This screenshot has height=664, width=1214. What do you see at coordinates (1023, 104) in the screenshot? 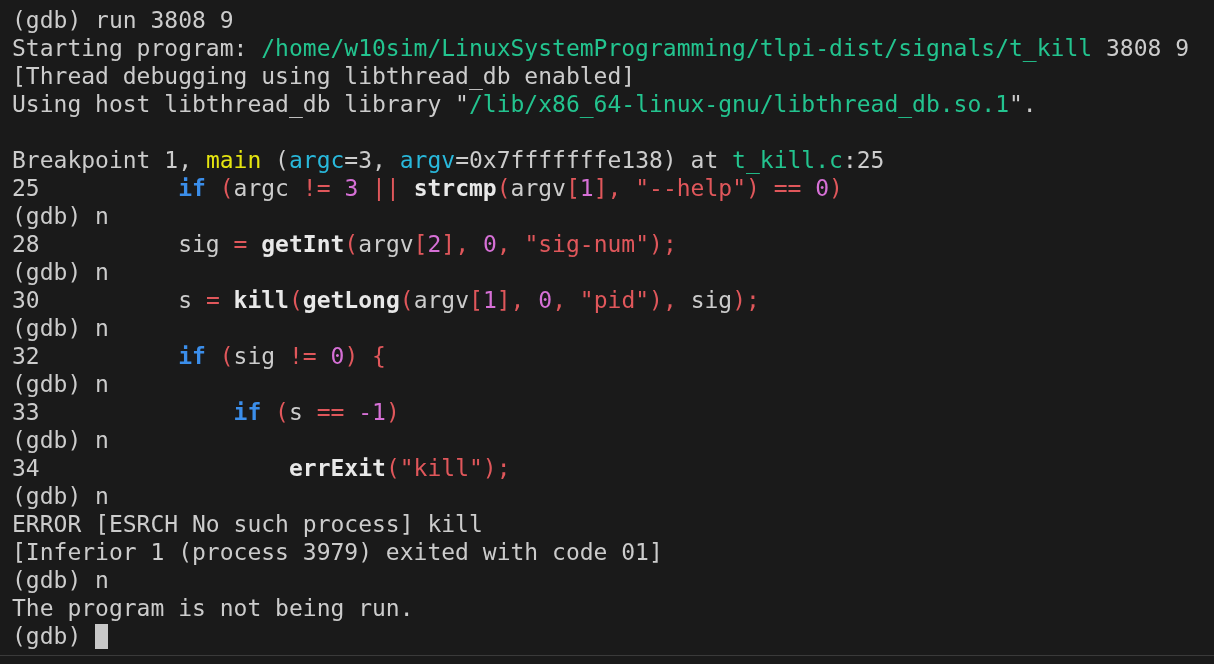
I see `terminal-text: ".` at bounding box center [1023, 104].